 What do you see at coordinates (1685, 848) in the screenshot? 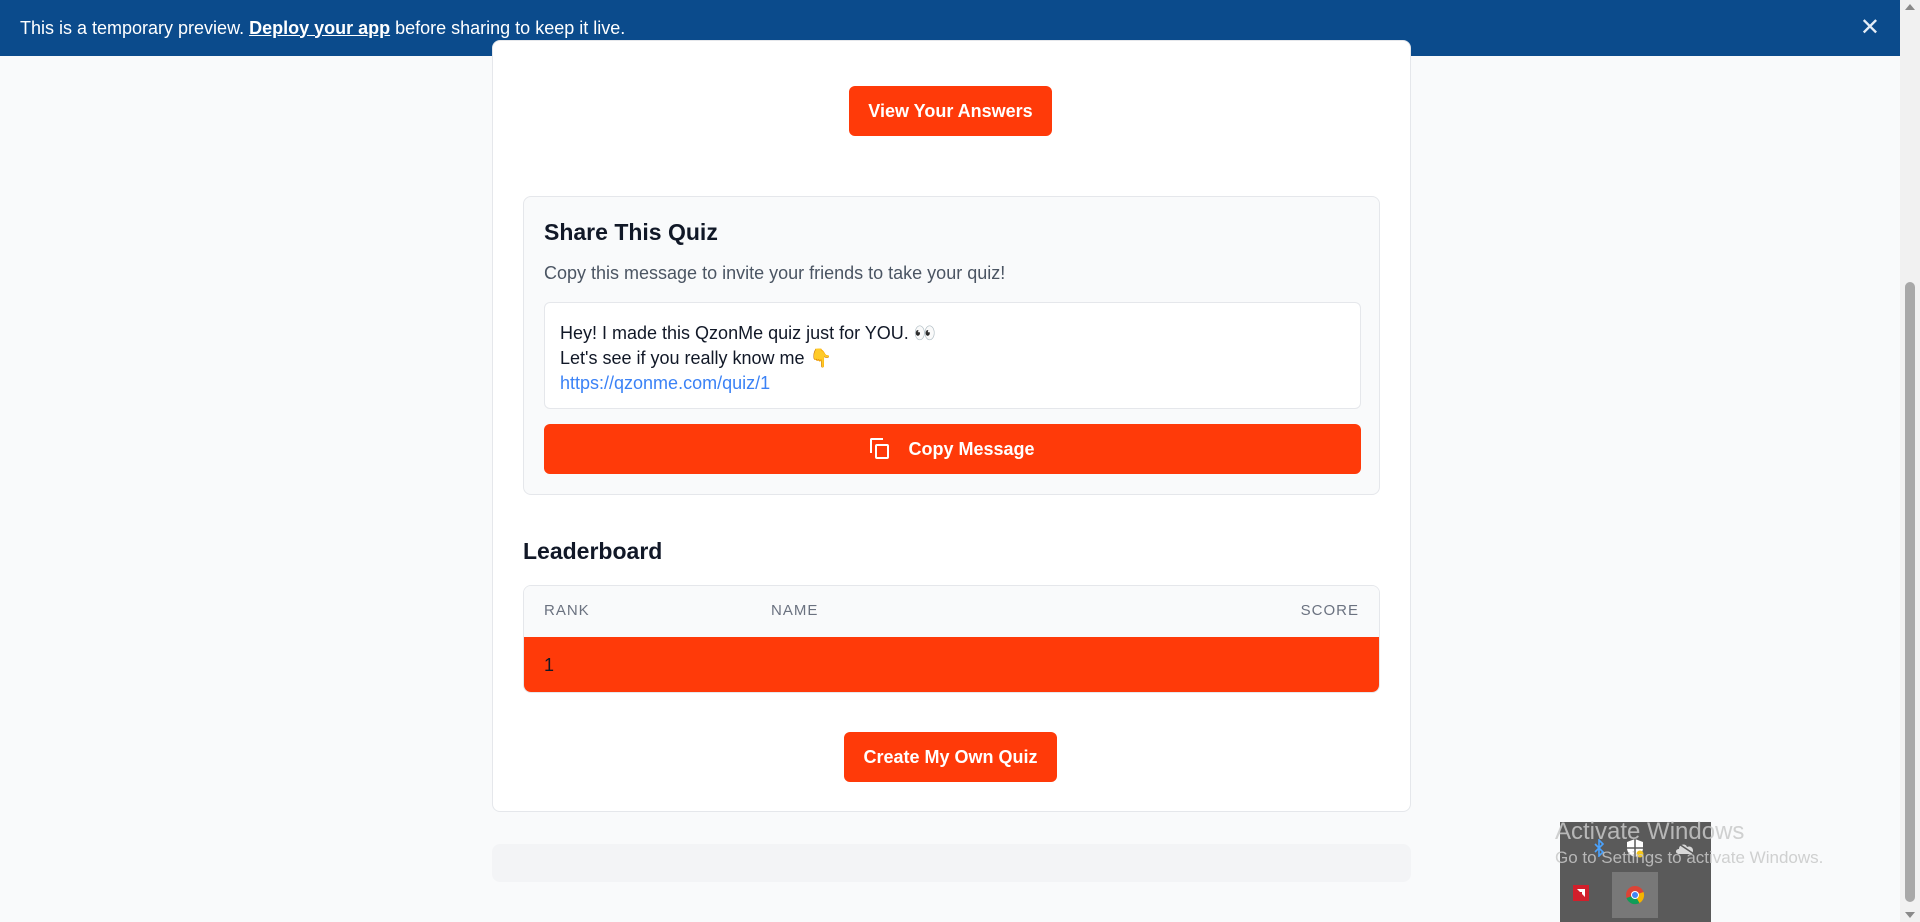
I see `onedrive-icon` at bounding box center [1685, 848].